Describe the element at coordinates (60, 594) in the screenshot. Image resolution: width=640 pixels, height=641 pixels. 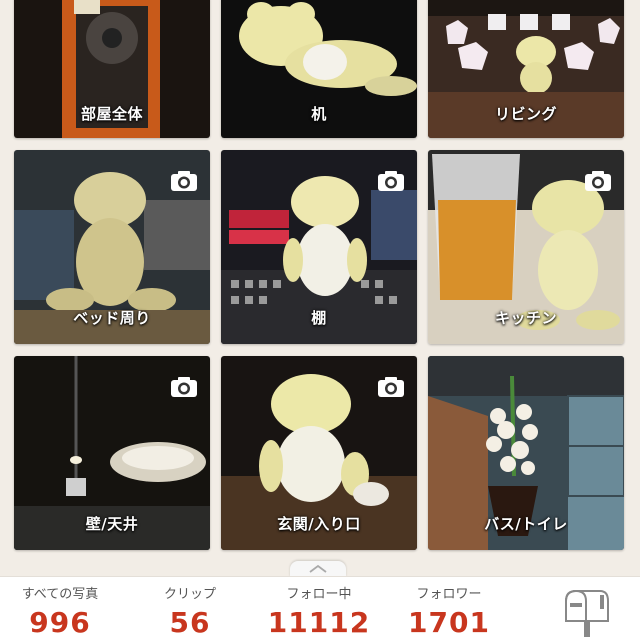
I see `stat-label: すべての写真` at that location.